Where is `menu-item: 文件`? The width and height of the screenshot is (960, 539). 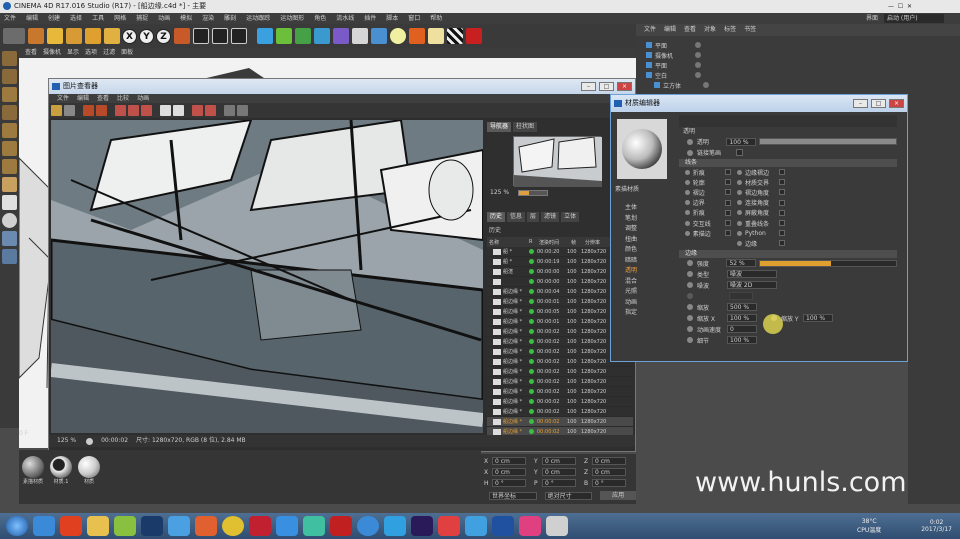
menu-item: 文件 is located at coordinates (8, 18).